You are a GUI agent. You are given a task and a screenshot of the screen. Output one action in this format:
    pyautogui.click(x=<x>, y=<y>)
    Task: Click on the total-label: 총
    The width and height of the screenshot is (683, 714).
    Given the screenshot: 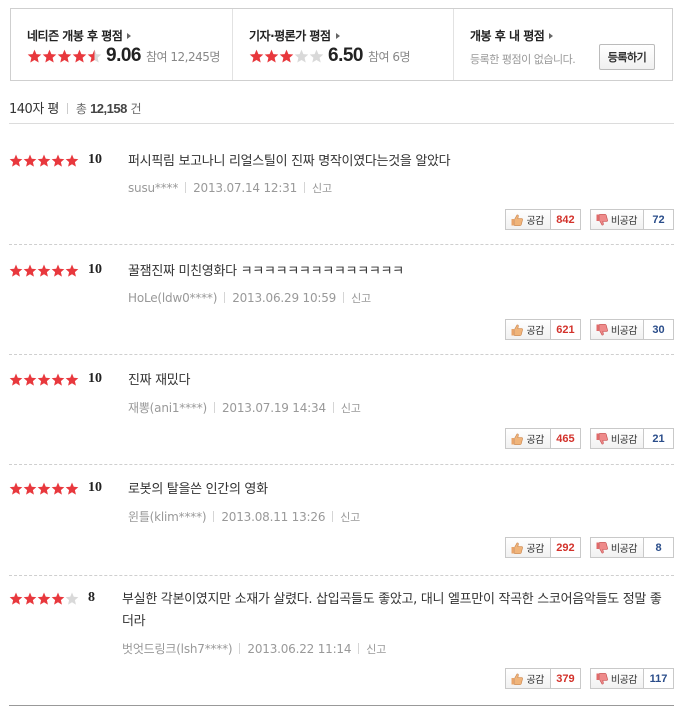 What is the action you would take?
    pyautogui.click(x=81, y=109)
    